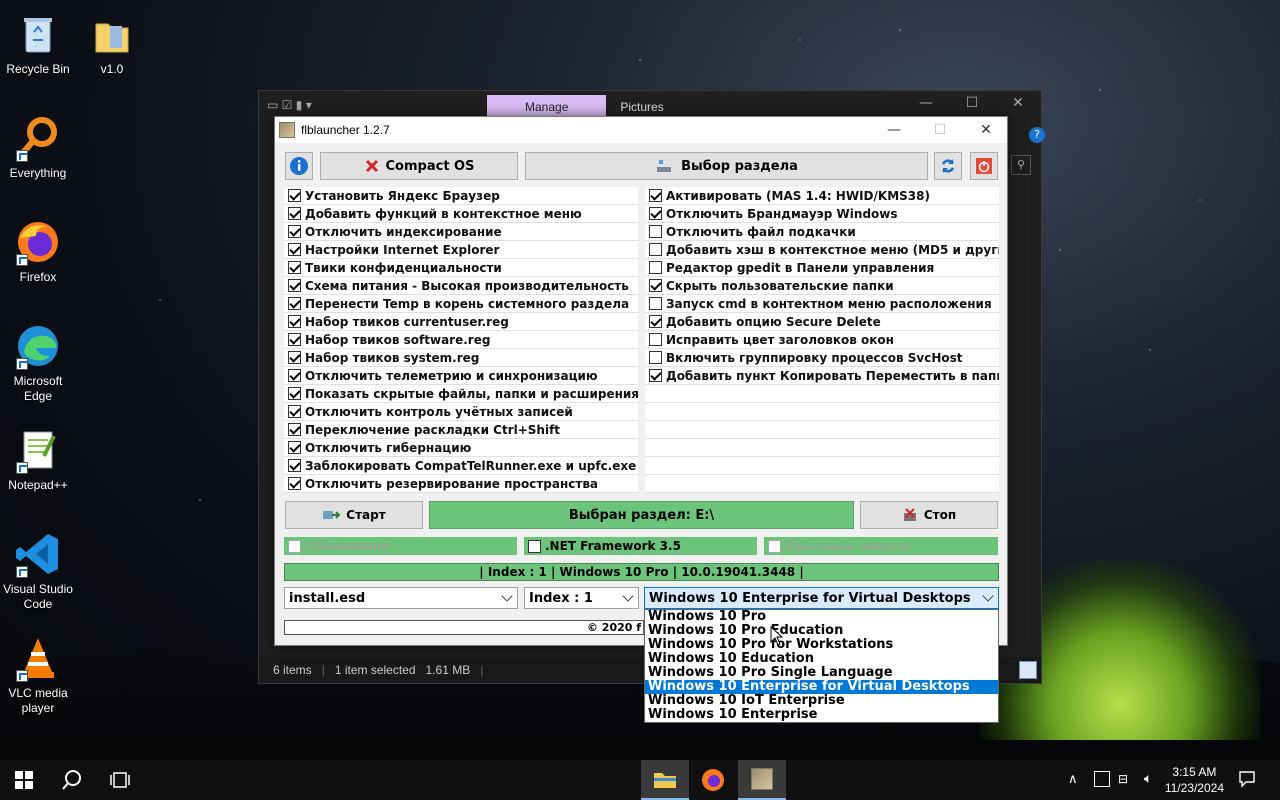 The height and width of the screenshot is (800, 1280). I want to click on index-select: Index : 1, so click(581, 598).